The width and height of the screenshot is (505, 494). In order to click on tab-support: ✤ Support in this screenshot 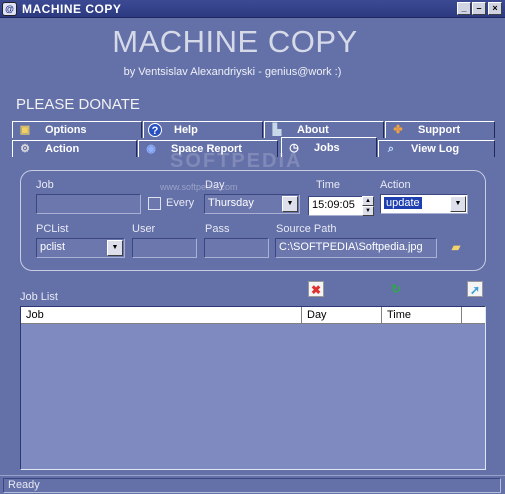, I will do `click(440, 129)`.